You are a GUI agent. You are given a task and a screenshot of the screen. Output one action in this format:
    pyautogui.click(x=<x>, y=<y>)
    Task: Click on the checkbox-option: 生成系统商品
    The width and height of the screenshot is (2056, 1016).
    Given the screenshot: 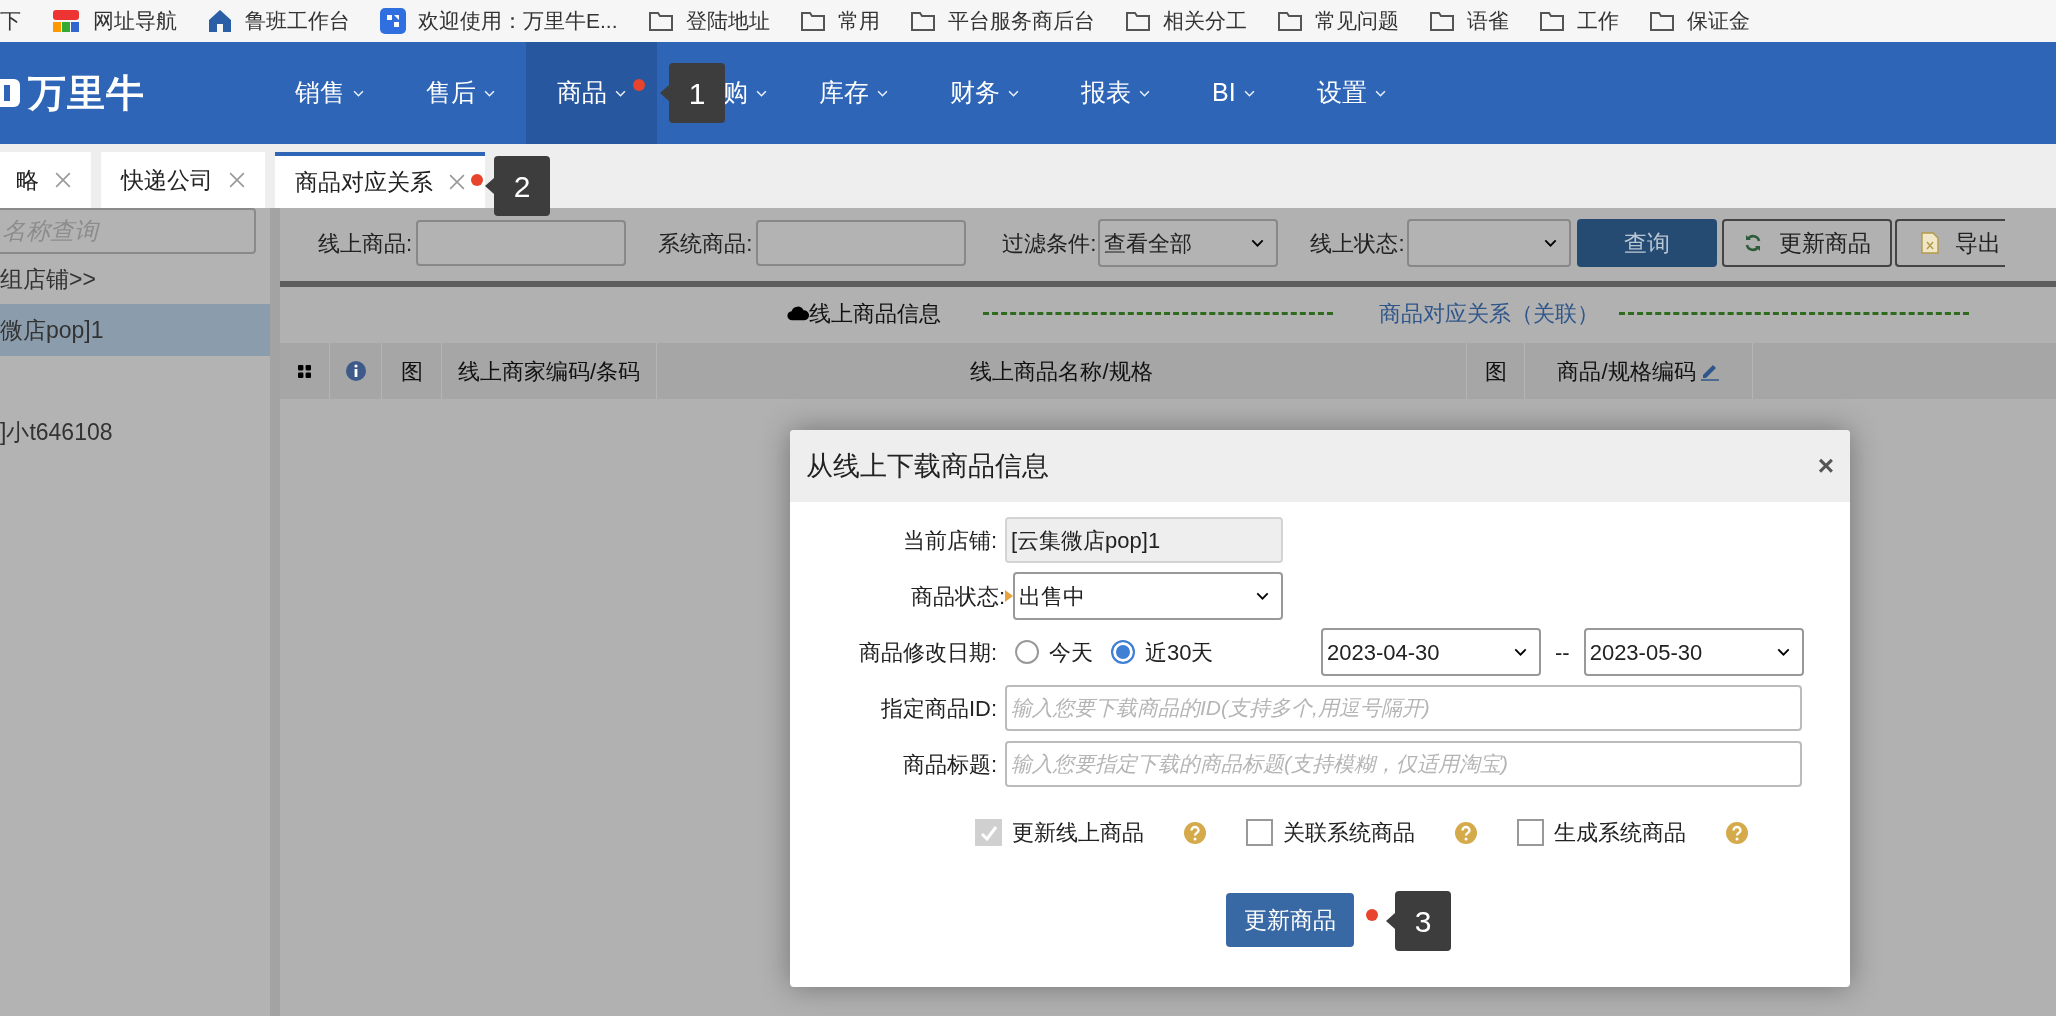 What is the action you would take?
    pyautogui.click(x=1601, y=832)
    